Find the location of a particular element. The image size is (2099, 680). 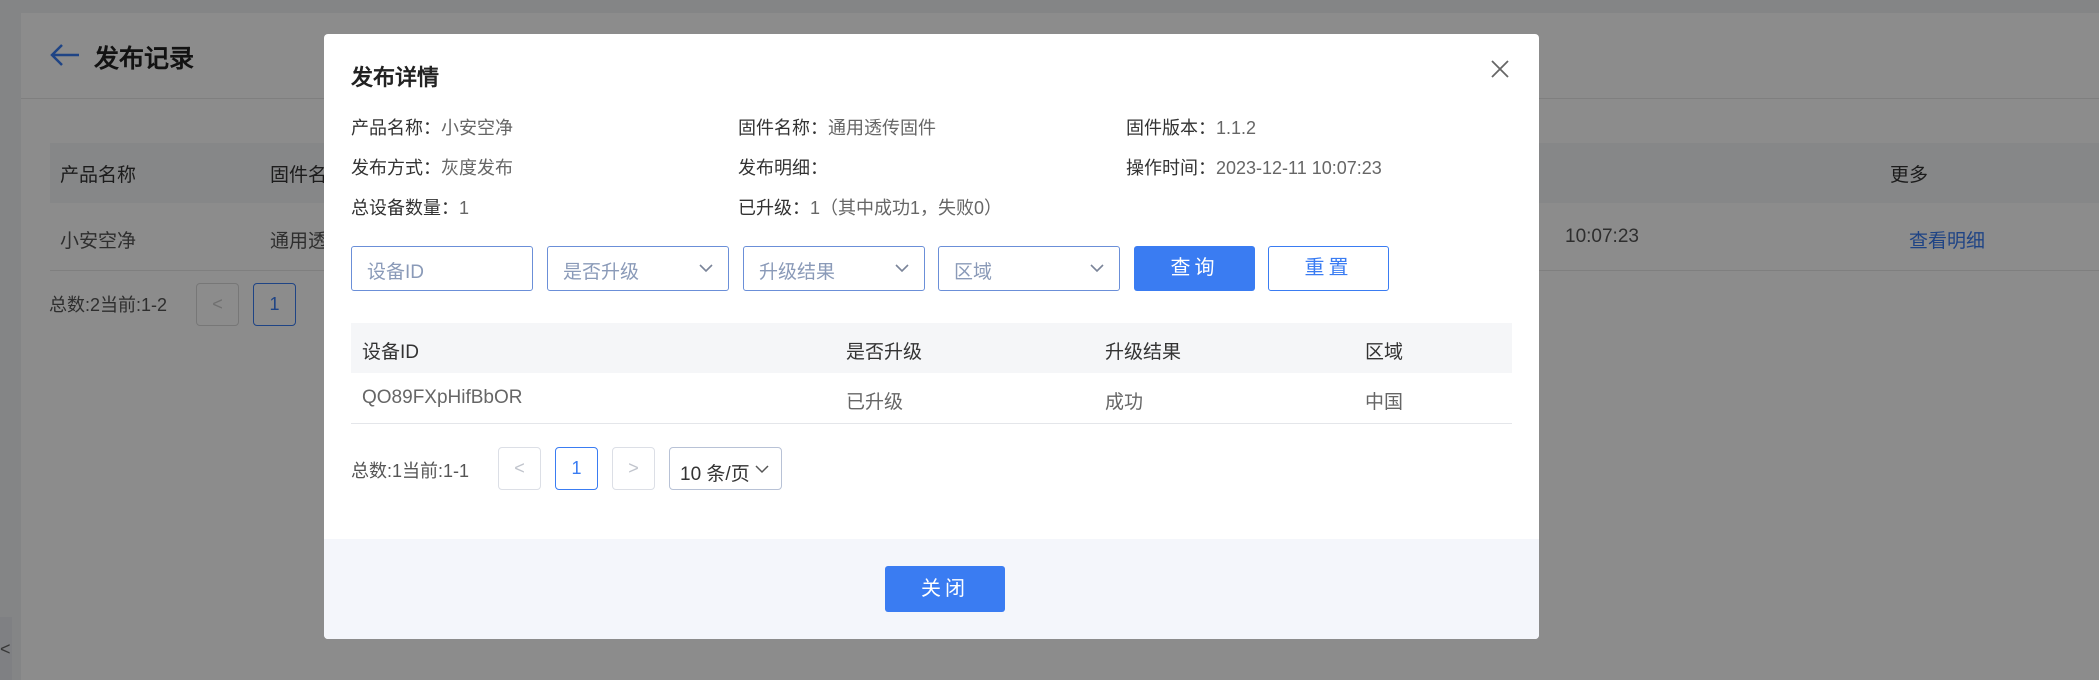

info-product: 产品名称：小安空净 is located at coordinates (432, 128).